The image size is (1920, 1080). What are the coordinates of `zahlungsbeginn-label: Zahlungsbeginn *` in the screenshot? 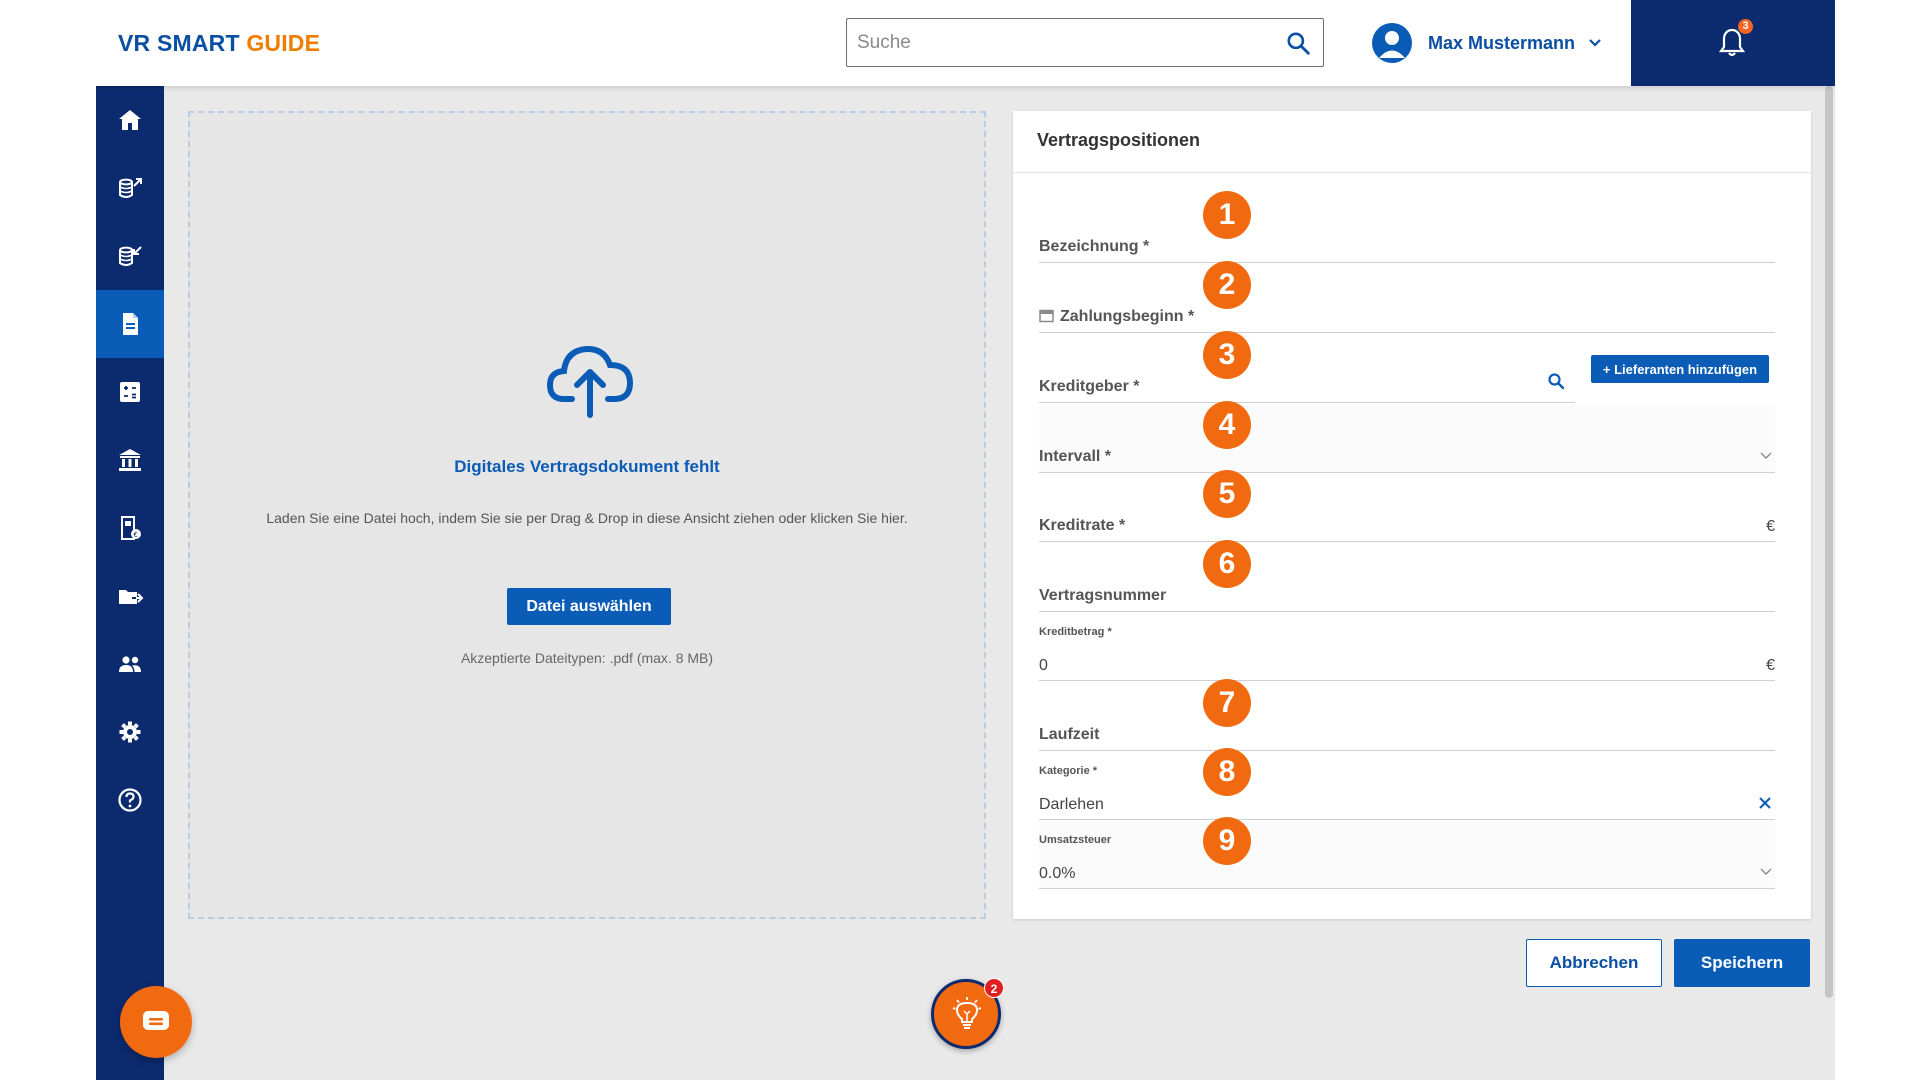 It's located at (1127, 316).